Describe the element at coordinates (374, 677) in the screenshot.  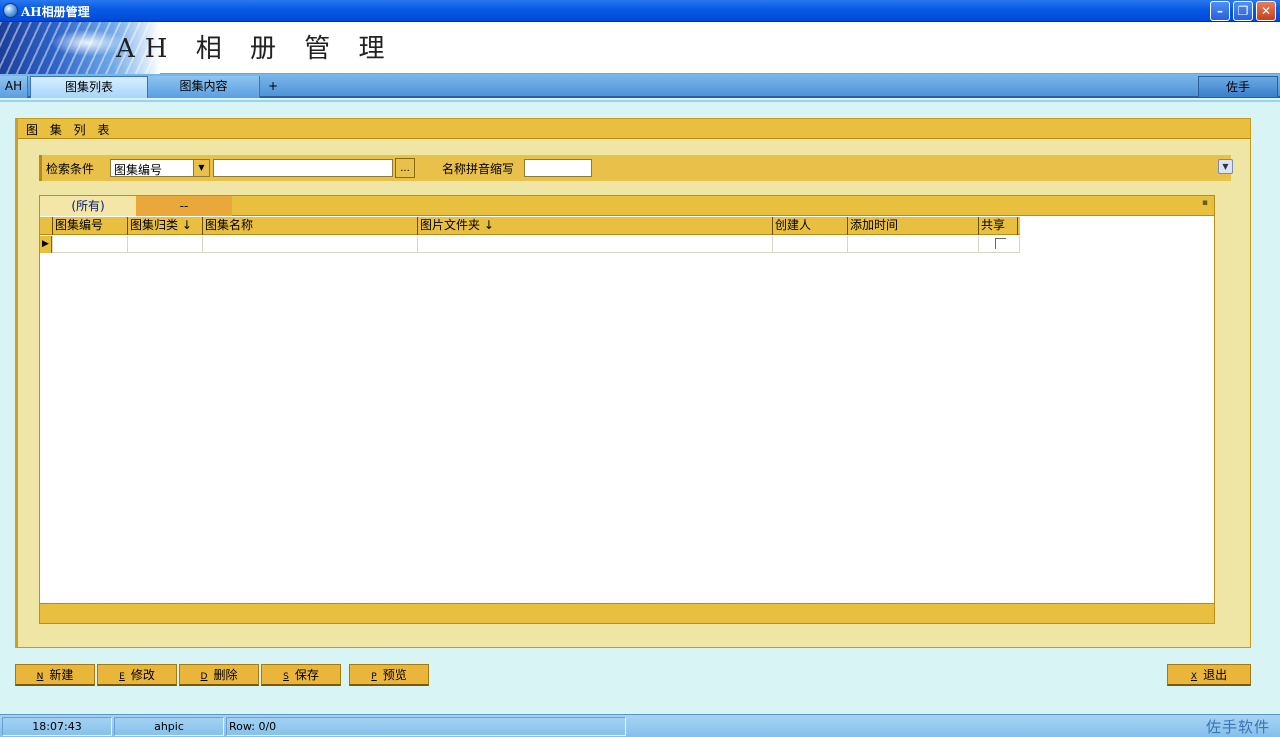
I see `preview-shortcut-key: P` at that location.